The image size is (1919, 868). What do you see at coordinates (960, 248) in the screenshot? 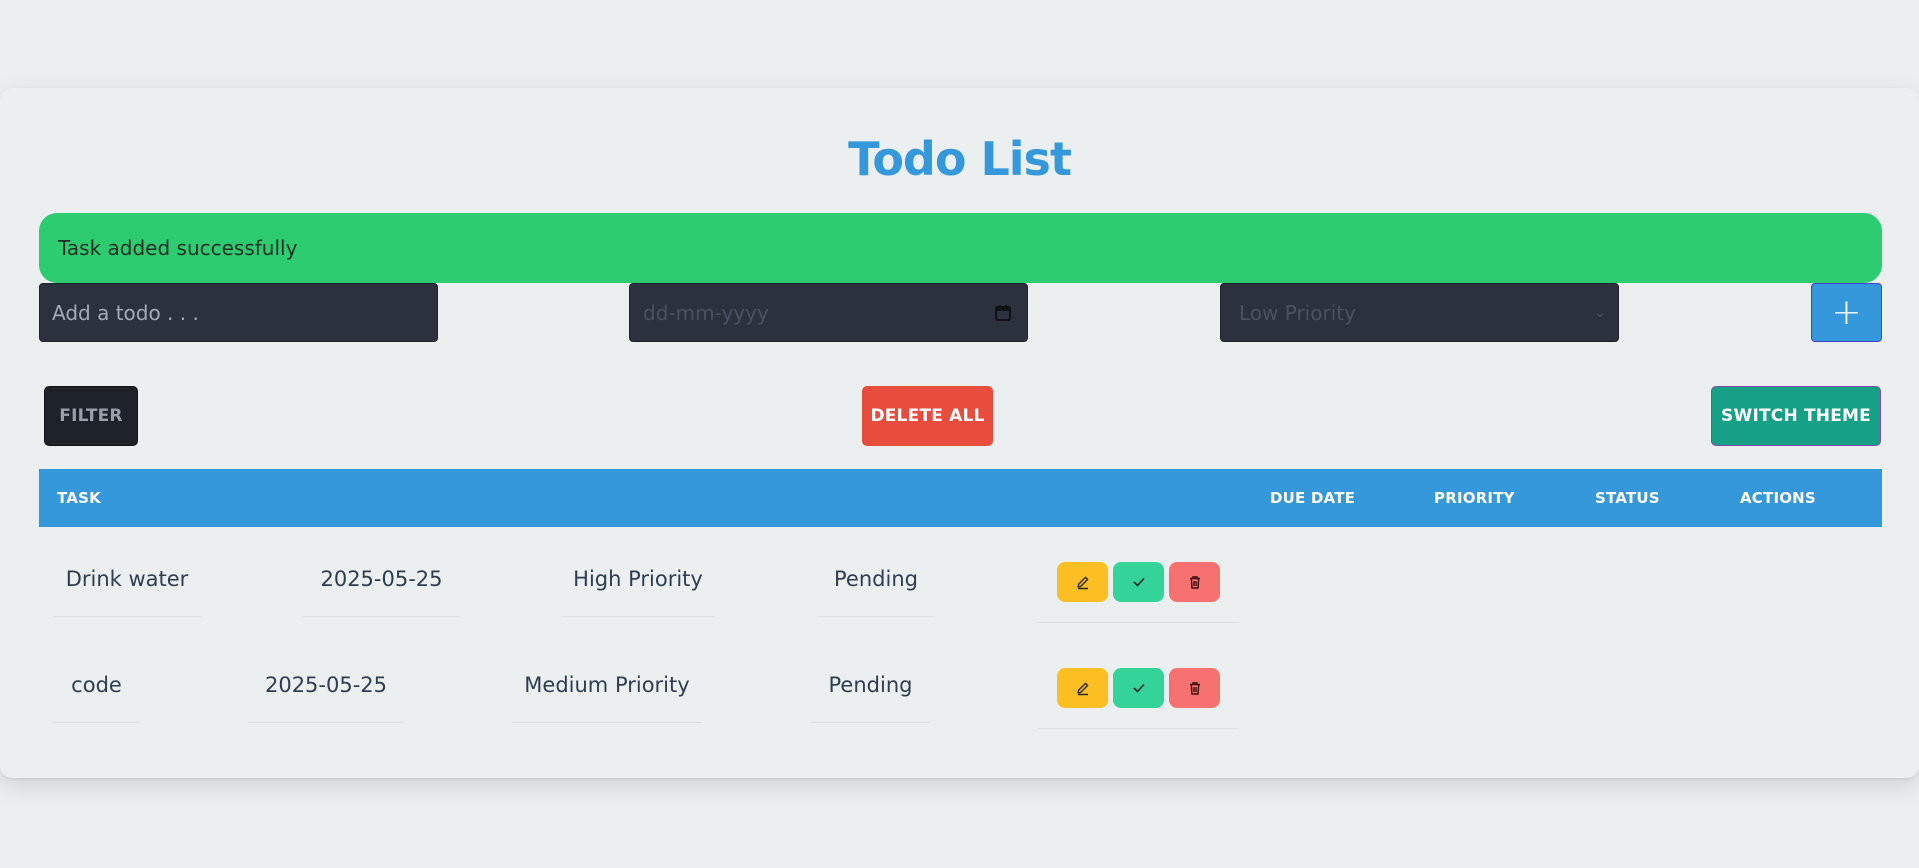
I see `success-alert: Task added successfully` at bounding box center [960, 248].